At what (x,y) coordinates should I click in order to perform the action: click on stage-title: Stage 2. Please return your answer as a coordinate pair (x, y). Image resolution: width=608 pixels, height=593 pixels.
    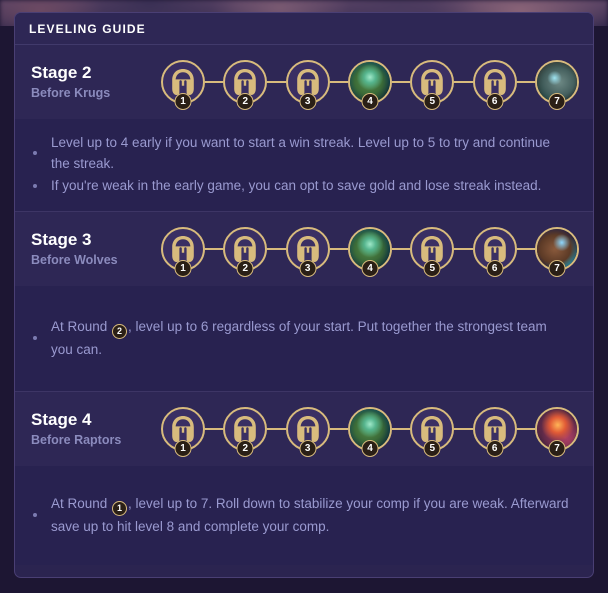
    Looking at the image, I should click on (61, 72).